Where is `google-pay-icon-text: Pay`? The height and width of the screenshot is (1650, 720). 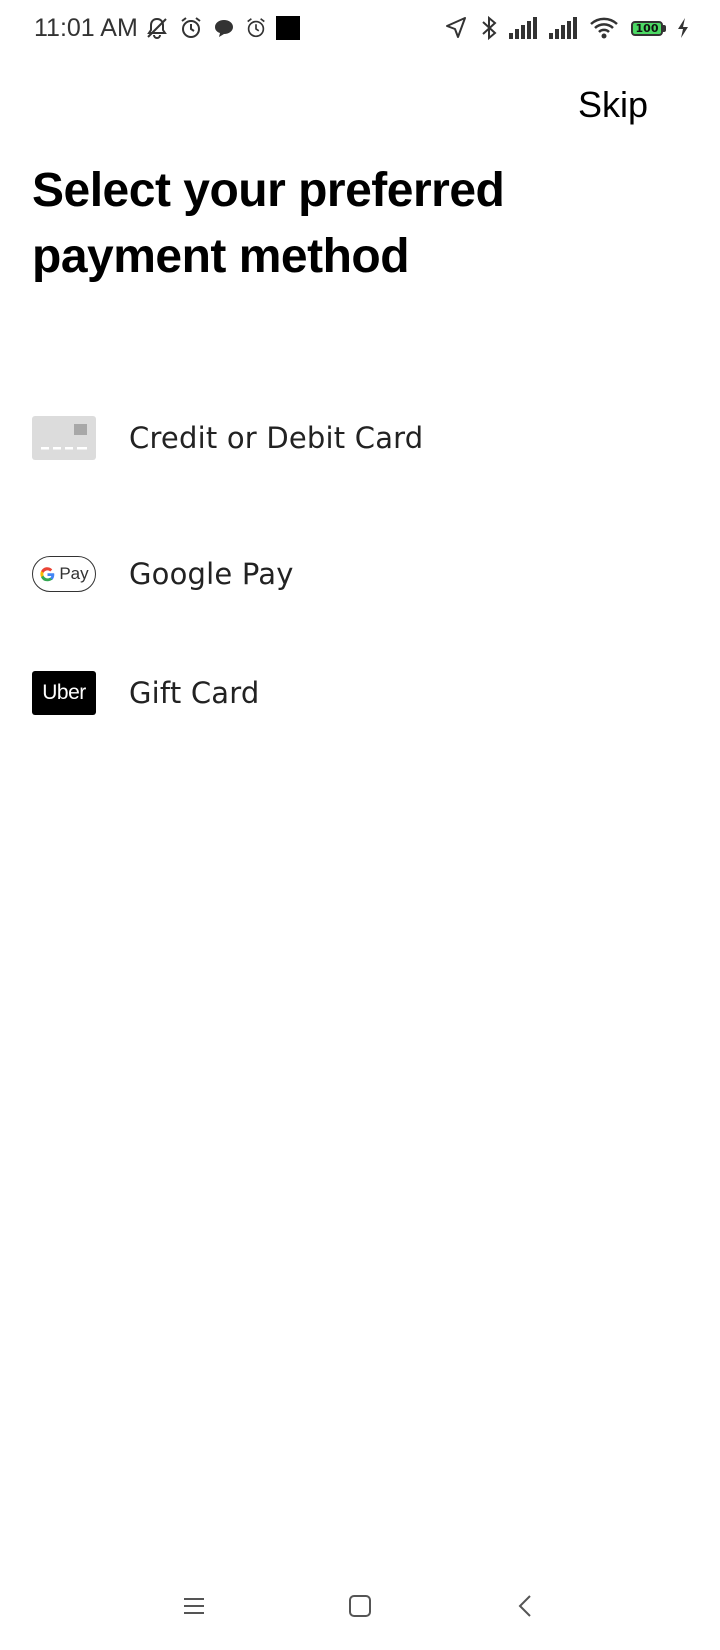 google-pay-icon-text: Pay is located at coordinates (74, 573).